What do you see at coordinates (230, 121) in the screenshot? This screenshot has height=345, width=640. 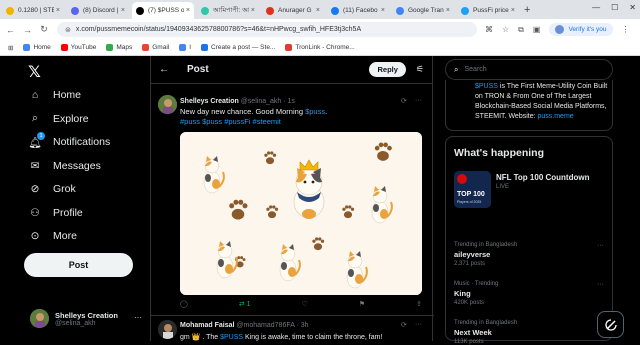 I see `tweet-hashtags: #puss $puss #pussFi #steemit` at bounding box center [230, 121].